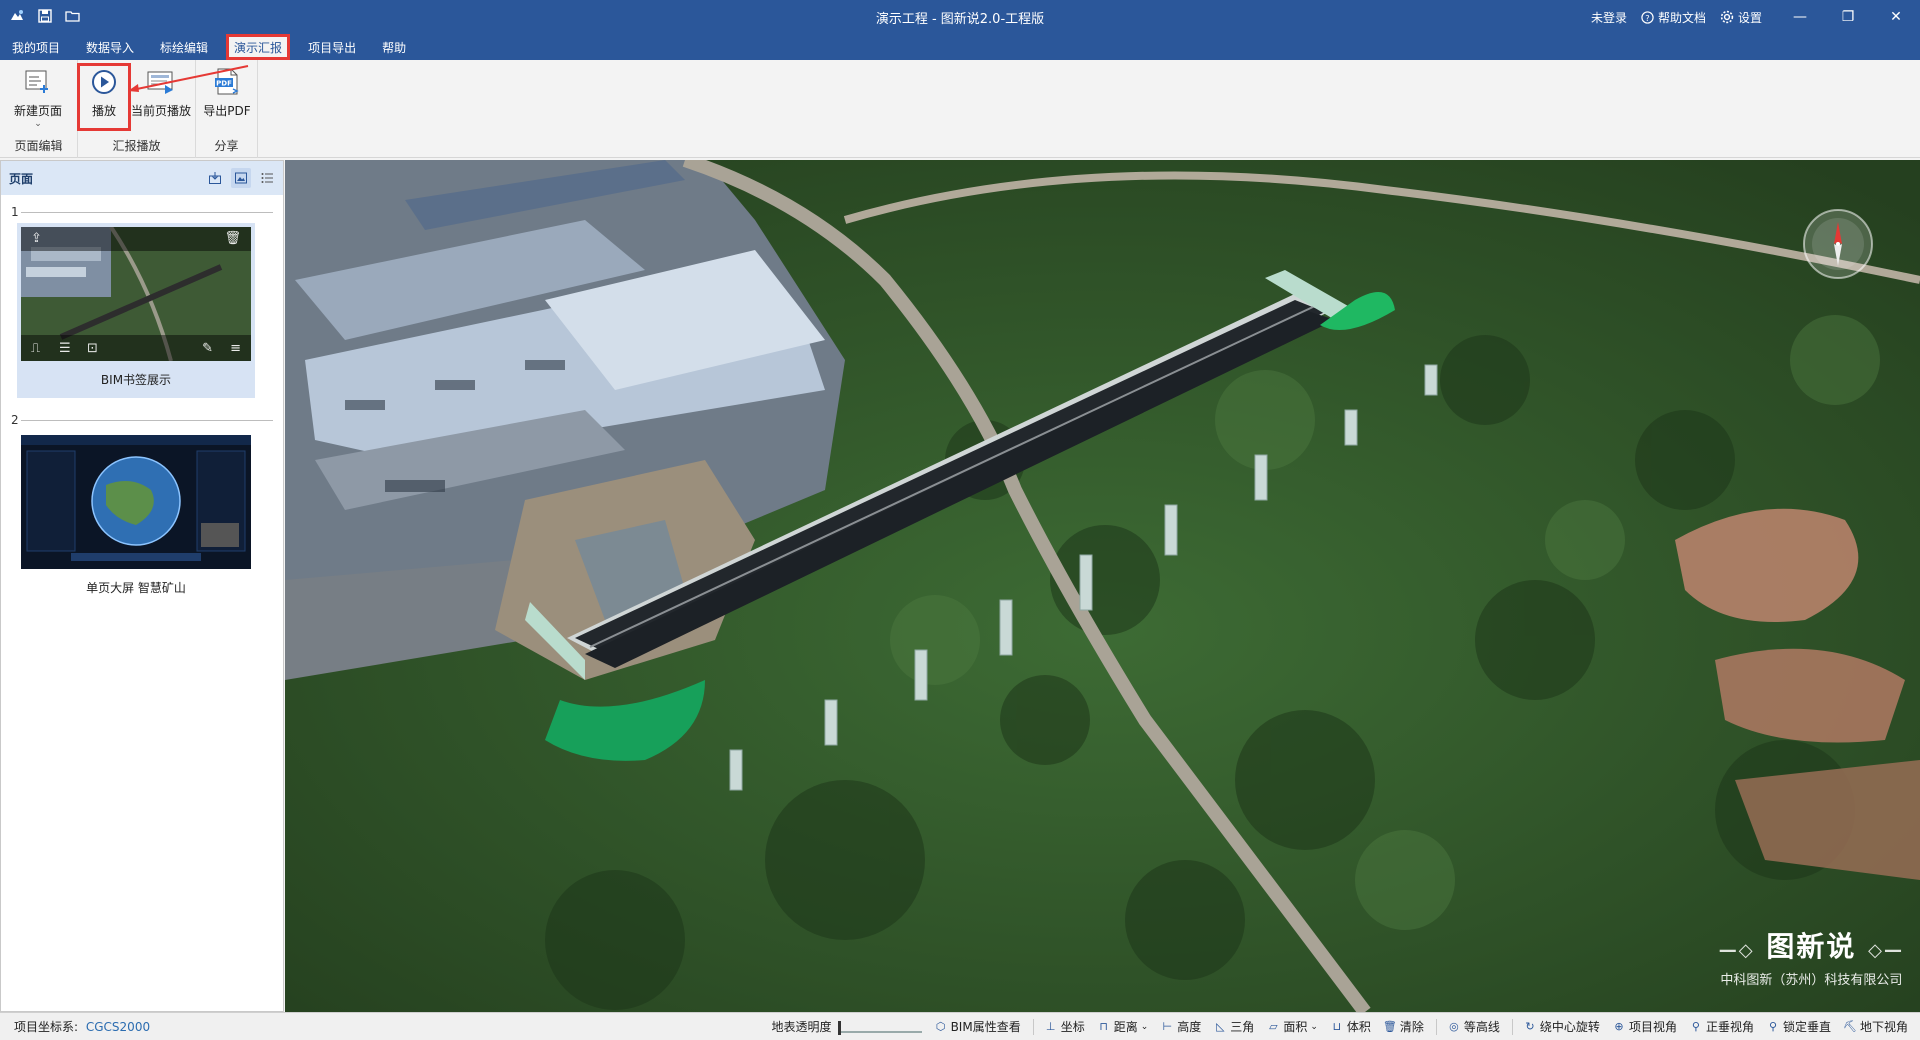 Image resolution: width=1920 pixels, height=1040 pixels. What do you see at coordinates (38, 82) in the screenshot?
I see `new-page-icon` at bounding box center [38, 82].